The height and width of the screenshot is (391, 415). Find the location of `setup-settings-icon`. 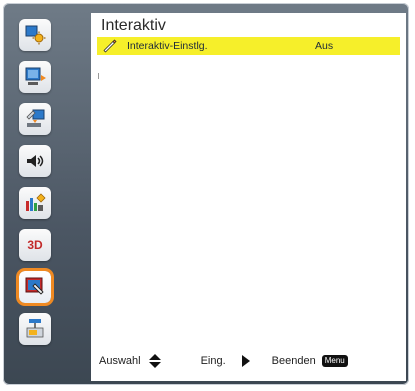

setup-settings-icon is located at coordinates (35, 118).